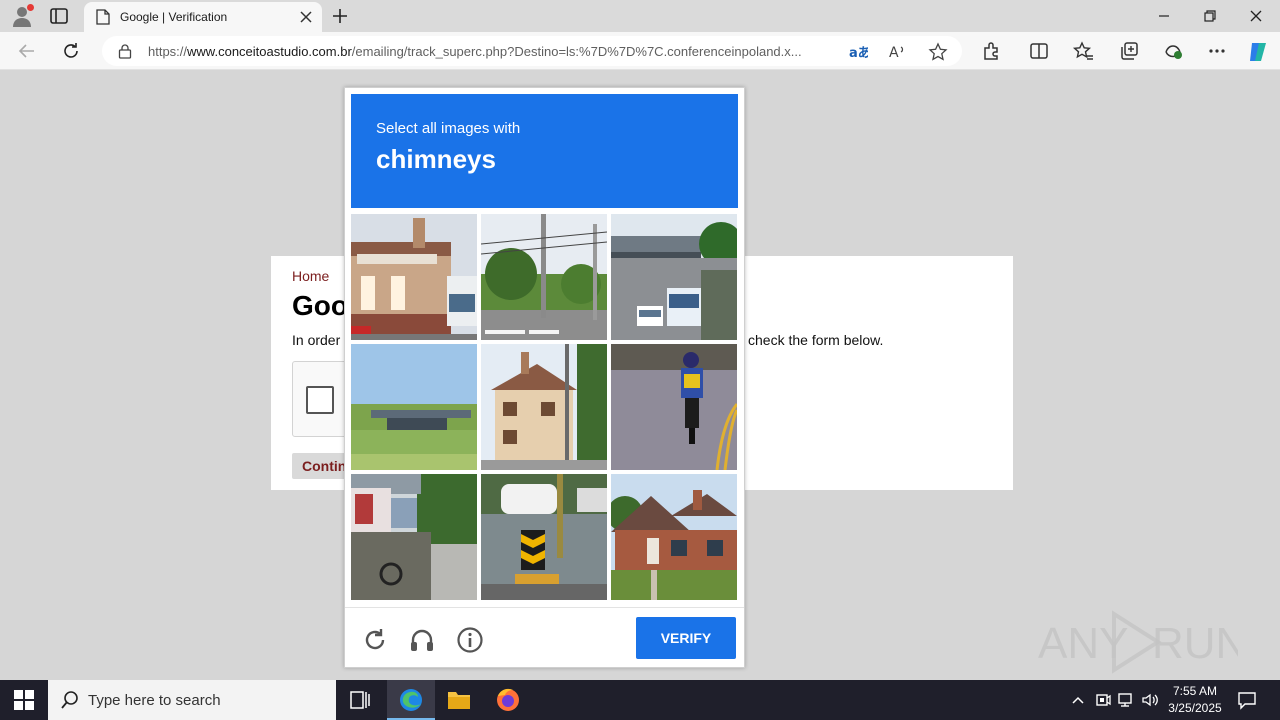  What do you see at coordinates (414, 407) in the screenshot?
I see `captcha-tile-bridge-over-grass` at bounding box center [414, 407].